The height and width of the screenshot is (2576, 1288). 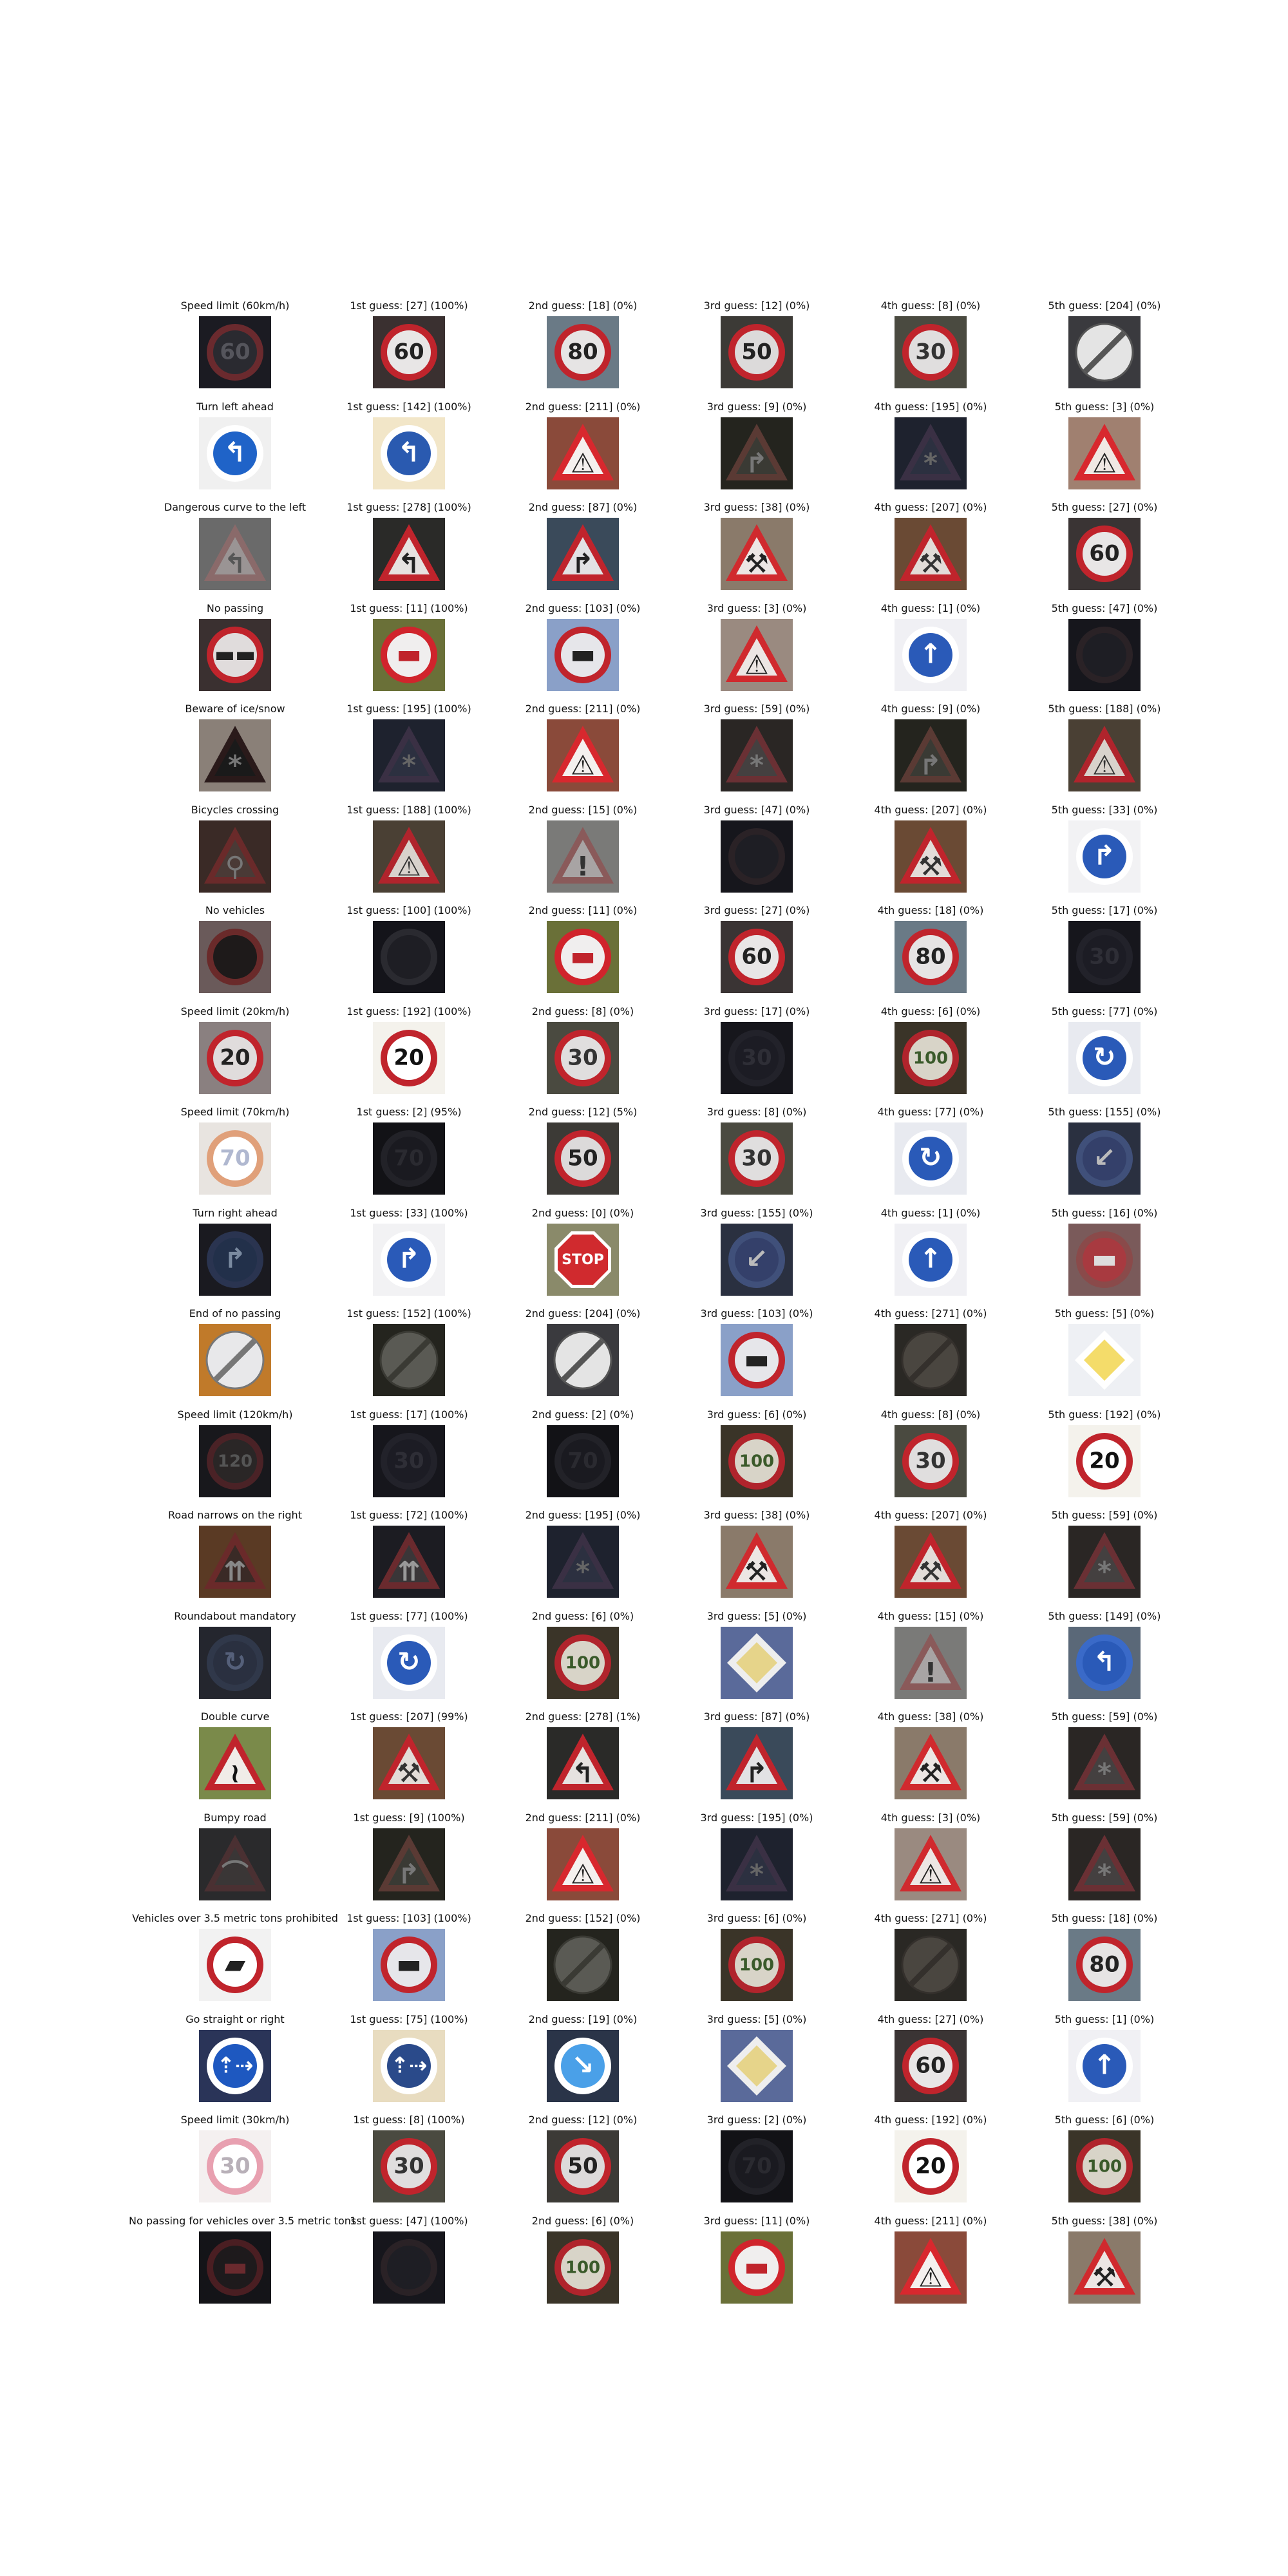 I want to click on guess-cell: 5th guess: [17] (0%) 30, so click(x=1104, y=953).